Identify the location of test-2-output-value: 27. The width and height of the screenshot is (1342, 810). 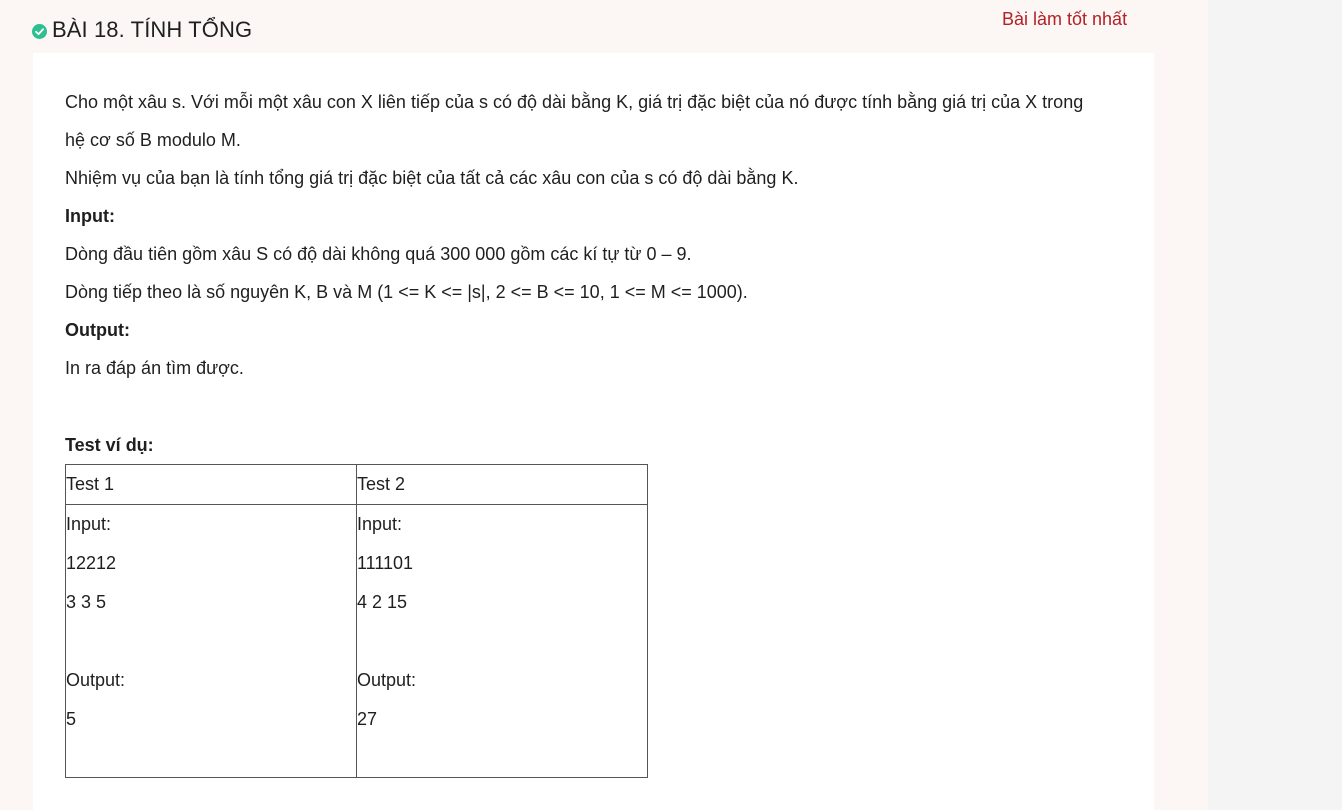
(367, 719).